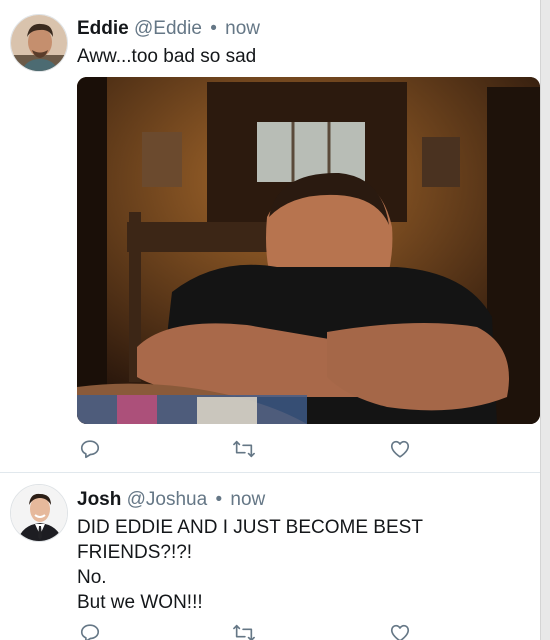 The height and width of the screenshot is (640, 550). What do you see at coordinates (103, 28) in the screenshot?
I see `display-name: Eddie` at bounding box center [103, 28].